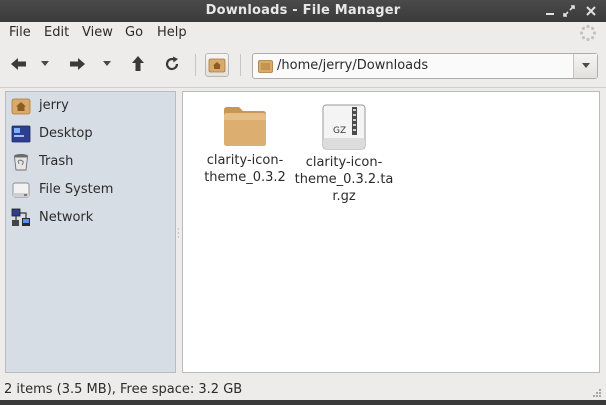 This screenshot has width=606, height=405. What do you see at coordinates (339, 131) in the screenshot?
I see `gz-badge: GZ` at bounding box center [339, 131].